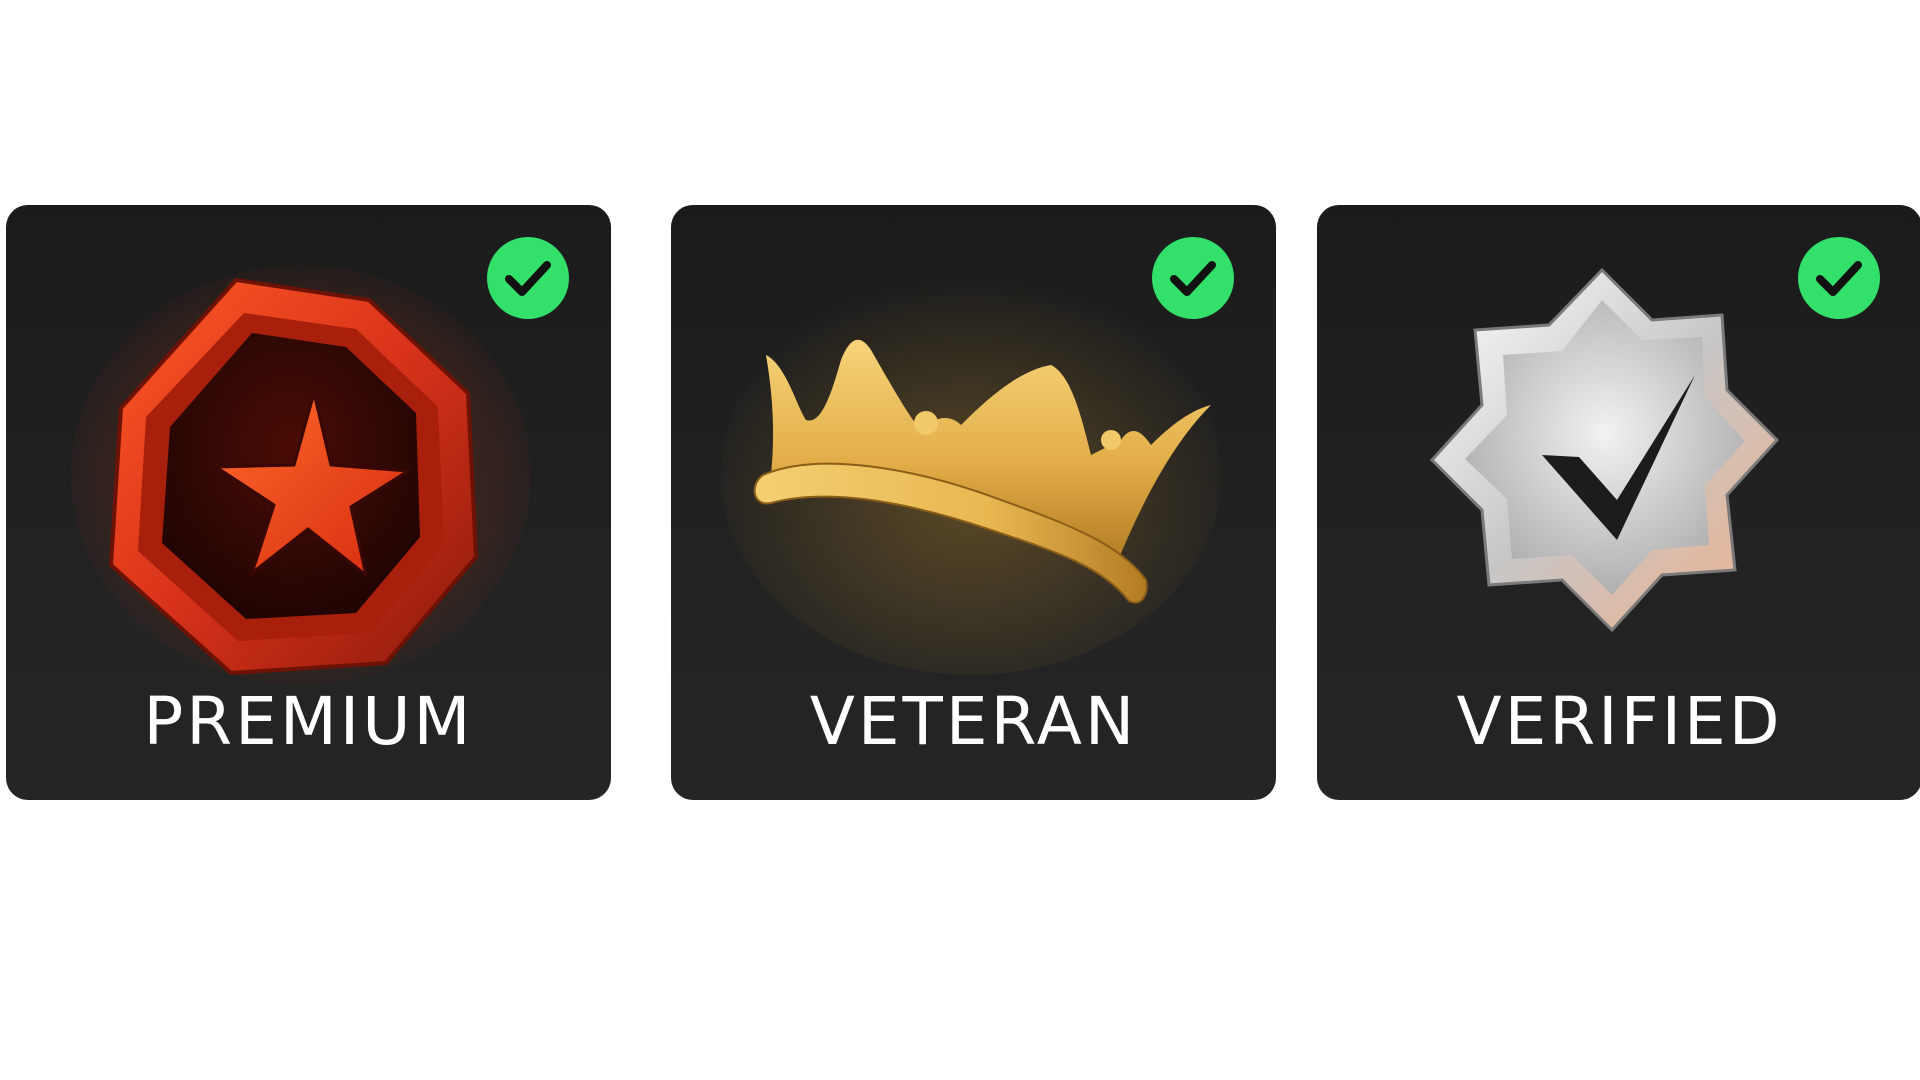  Describe the element at coordinates (1604, 450) in the screenshot. I see `silver-star-checkmark-icon` at that location.